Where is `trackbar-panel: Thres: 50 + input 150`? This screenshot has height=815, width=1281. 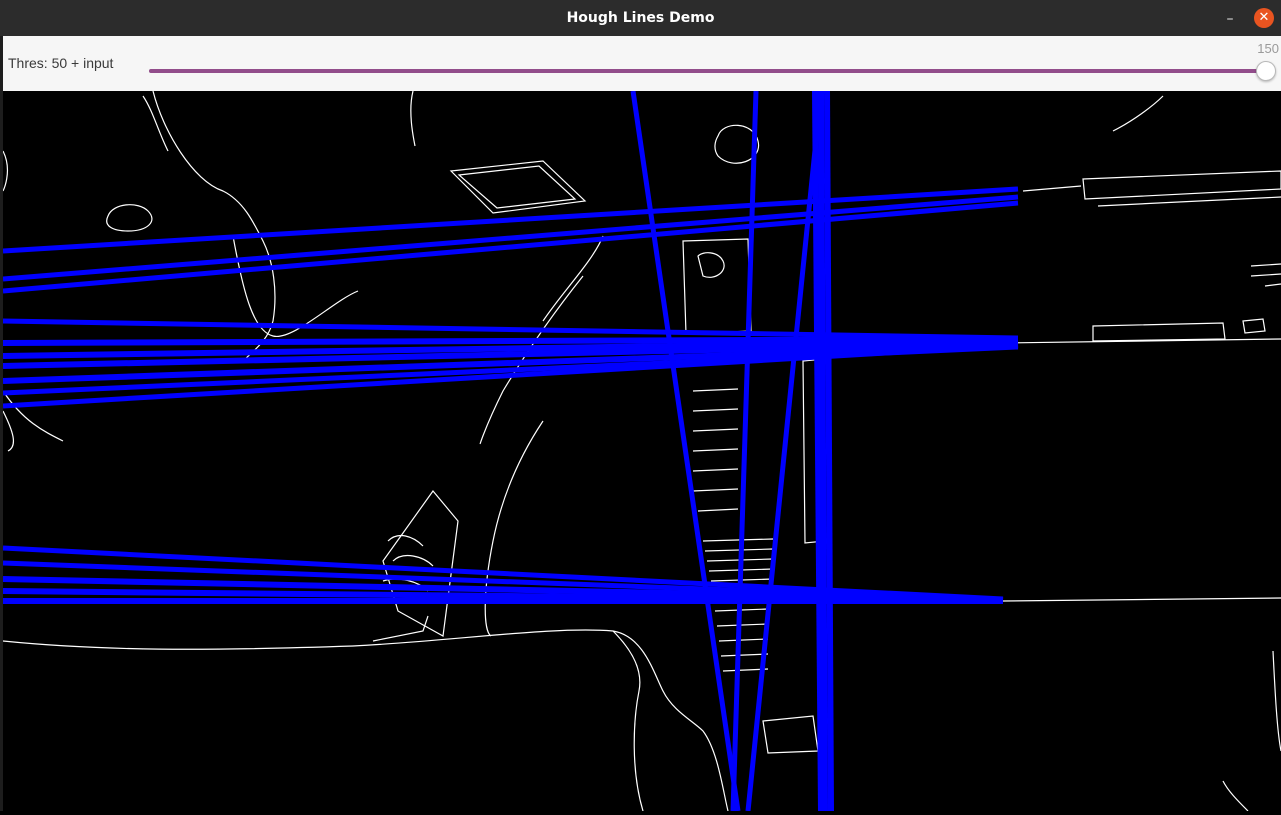 trackbar-panel: Thres: 50 + input 150 is located at coordinates (642, 63).